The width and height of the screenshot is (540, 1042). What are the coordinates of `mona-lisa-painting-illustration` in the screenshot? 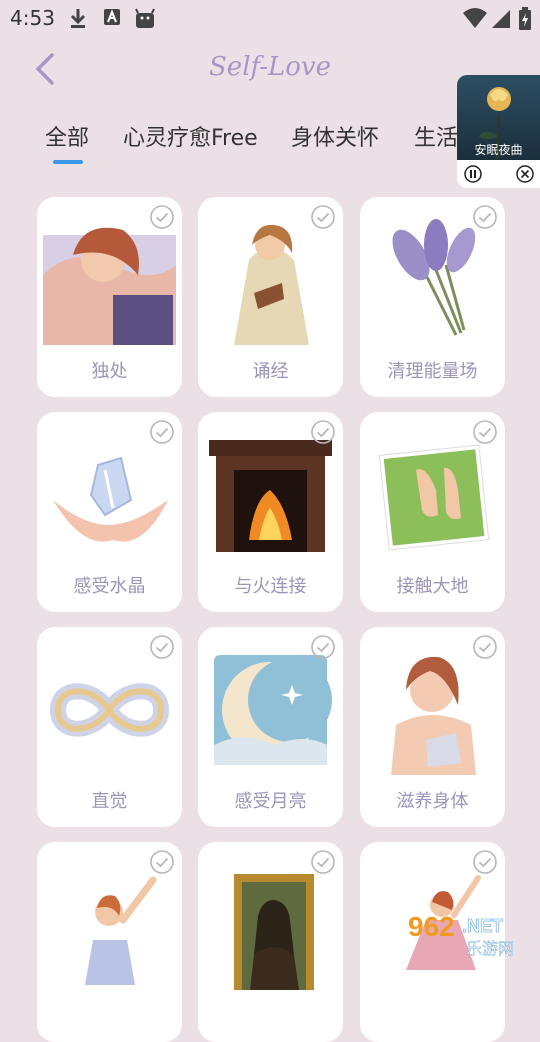 It's located at (274, 932).